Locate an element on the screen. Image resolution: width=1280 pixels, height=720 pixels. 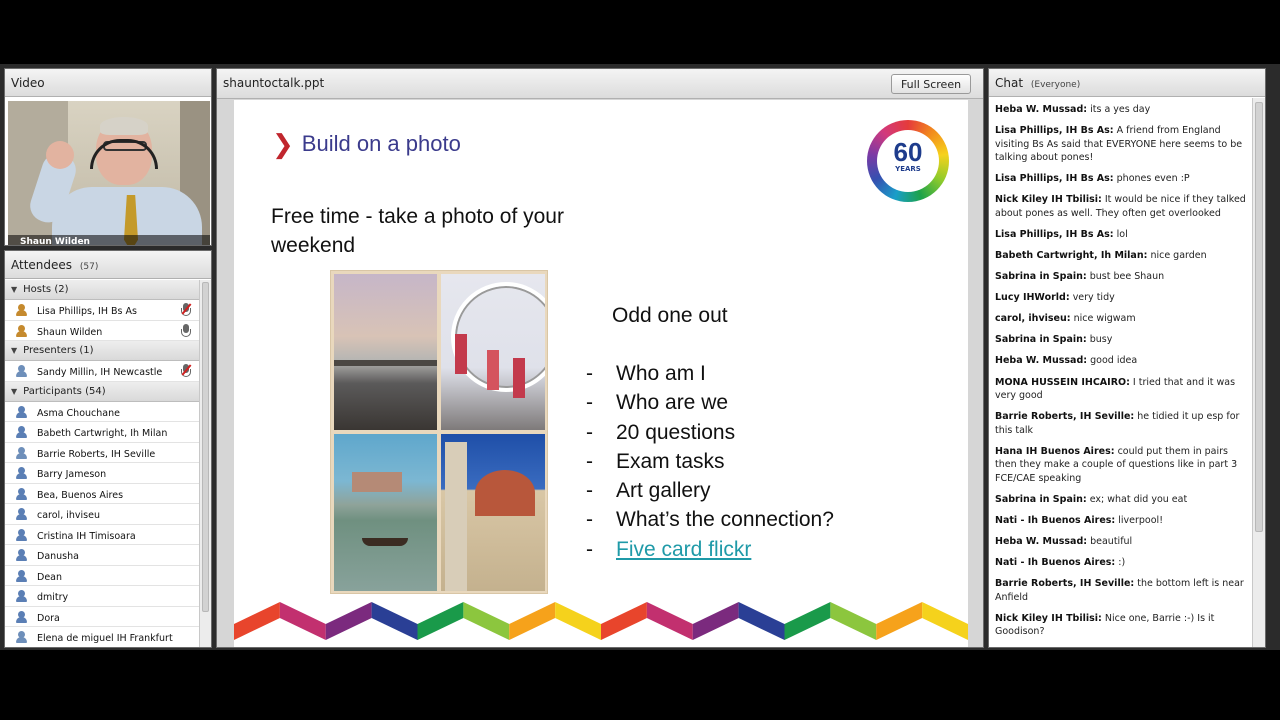
attendee-row: Cristina IH Timisoara is located at coordinates (102, 535).